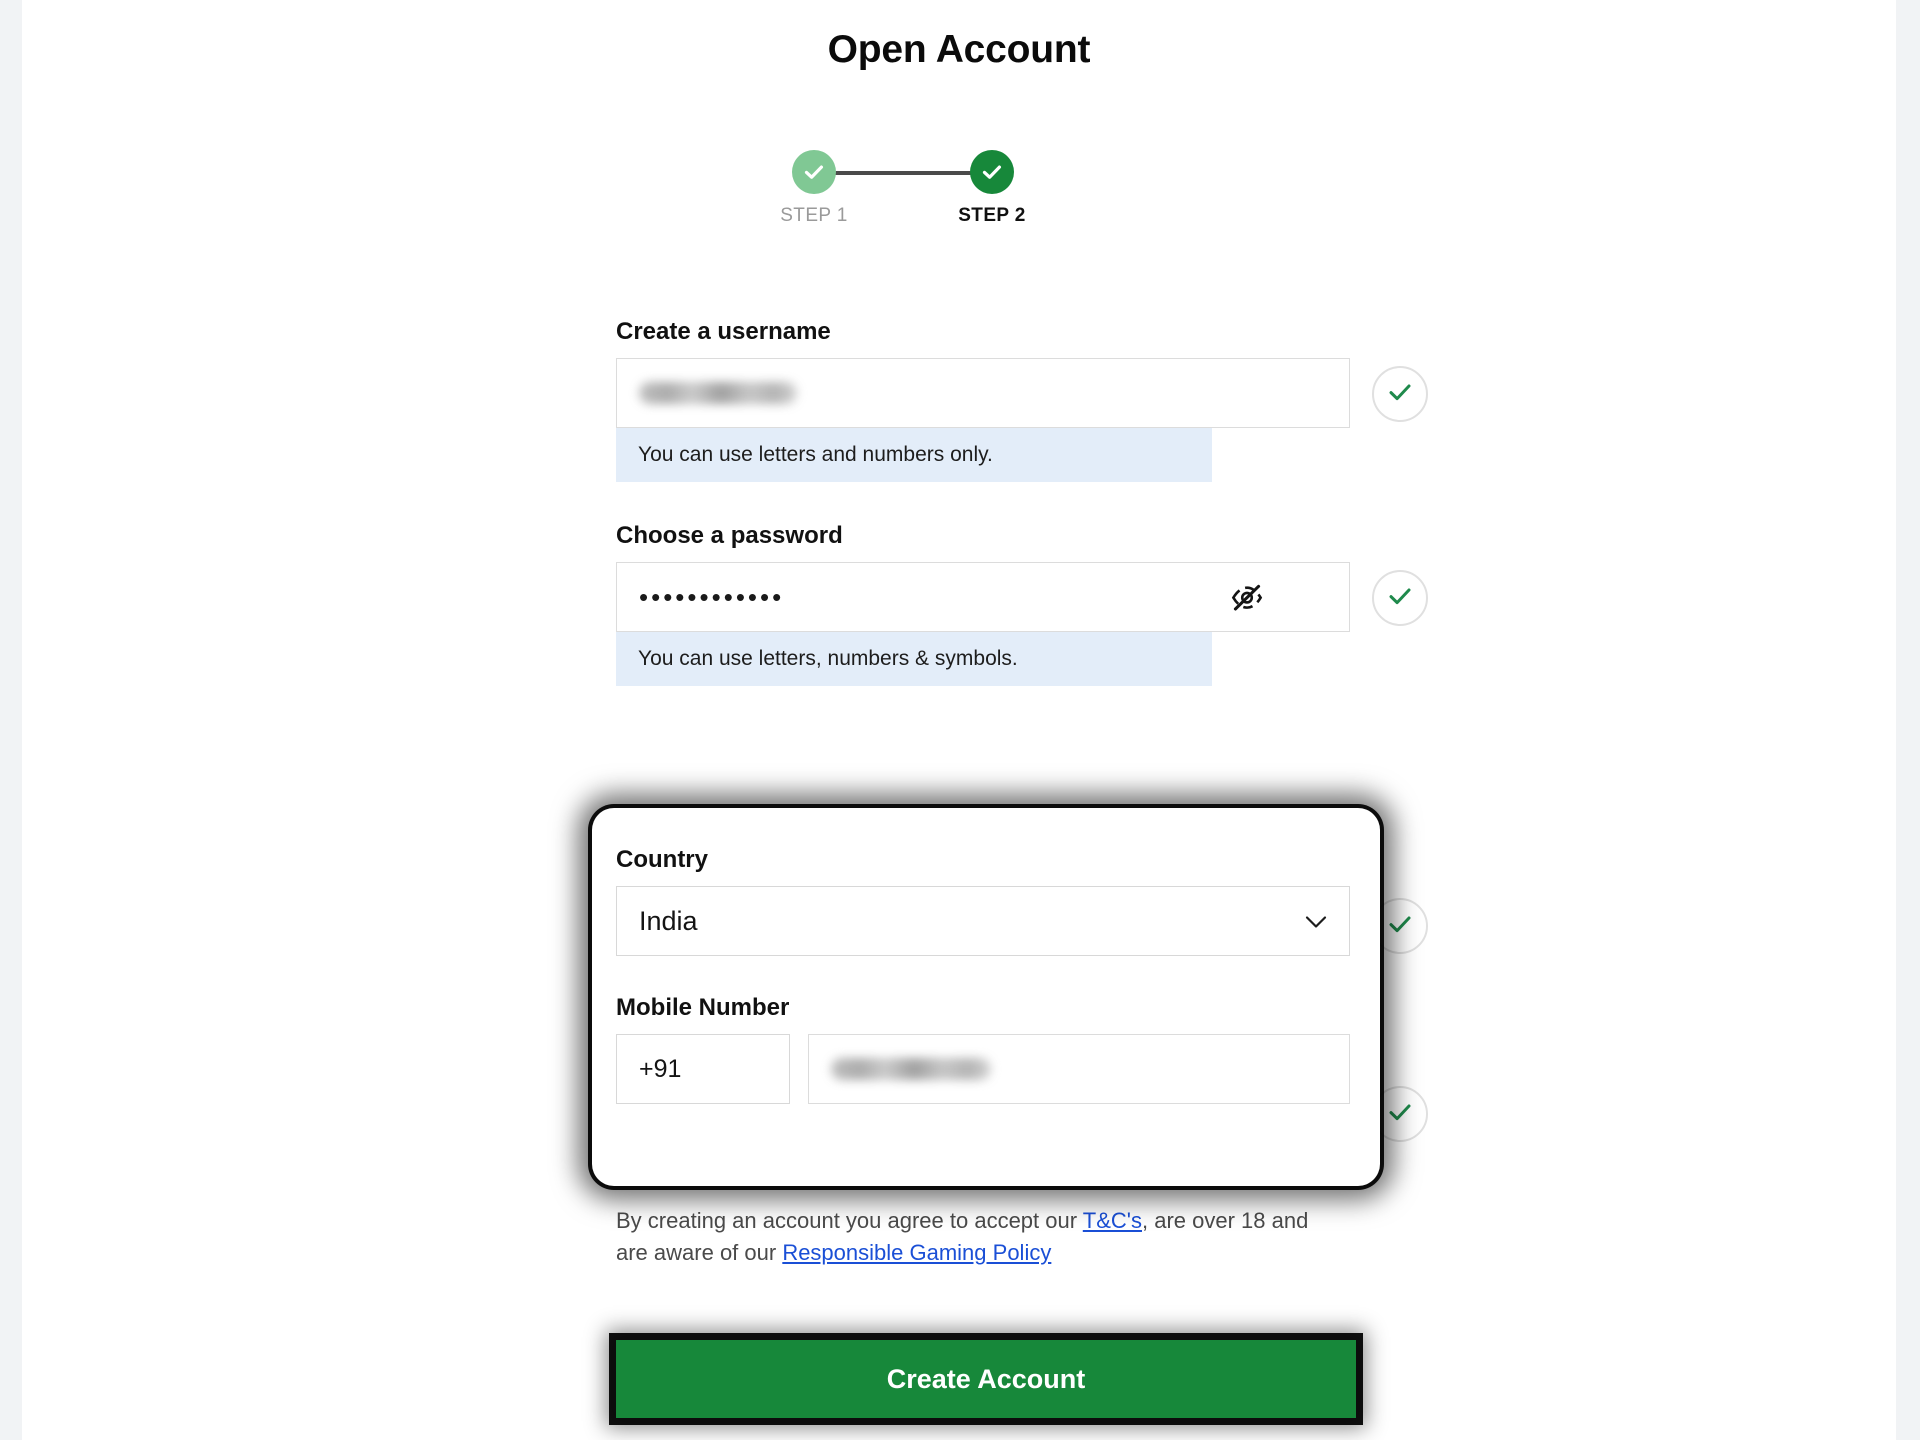  What do you see at coordinates (1247, 597) in the screenshot?
I see `eye-off-icon` at bounding box center [1247, 597].